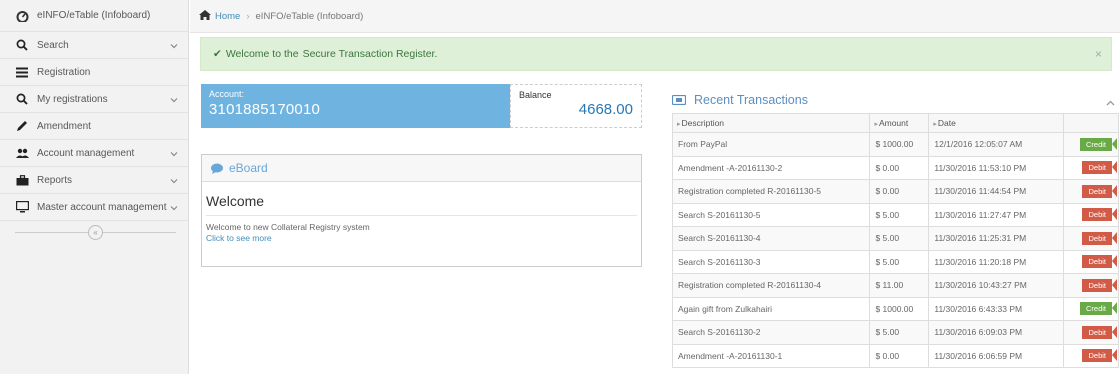  What do you see at coordinates (227, 16) in the screenshot?
I see `breadcrumb-home-link: Home` at bounding box center [227, 16].